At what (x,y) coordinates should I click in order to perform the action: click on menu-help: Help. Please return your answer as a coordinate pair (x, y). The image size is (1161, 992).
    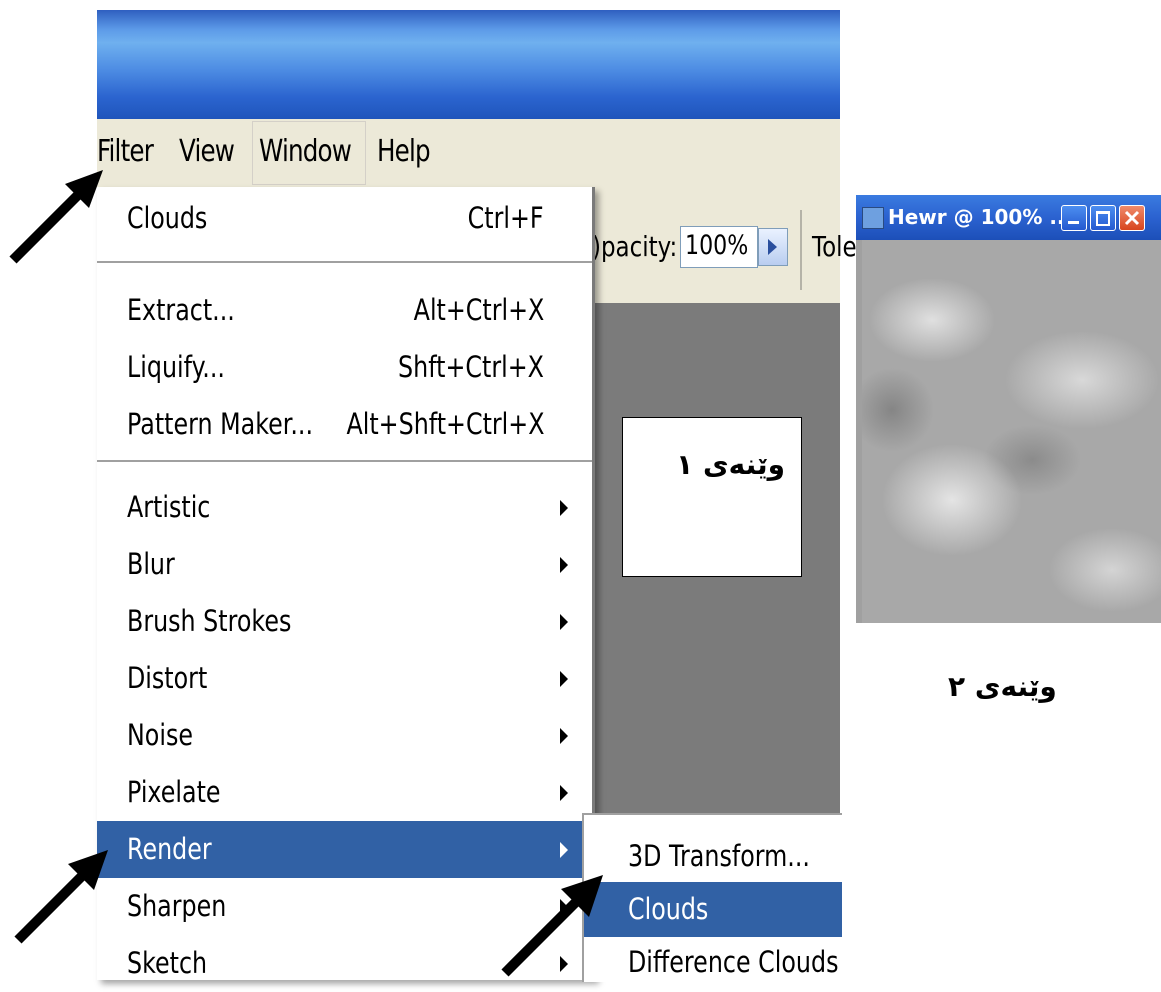
    Looking at the image, I should click on (404, 153).